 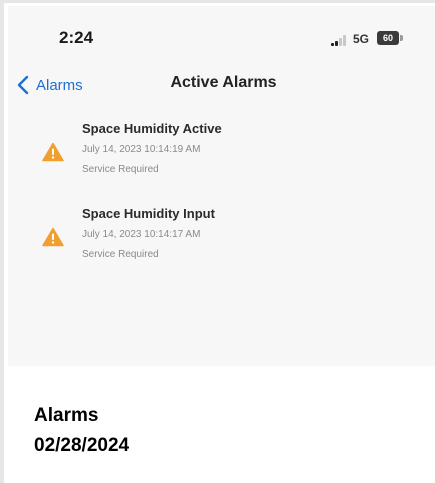 What do you see at coordinates (223, 82) in the screenshot?
I see `page-title: Active Alarms` at bounding box center [223, 82].